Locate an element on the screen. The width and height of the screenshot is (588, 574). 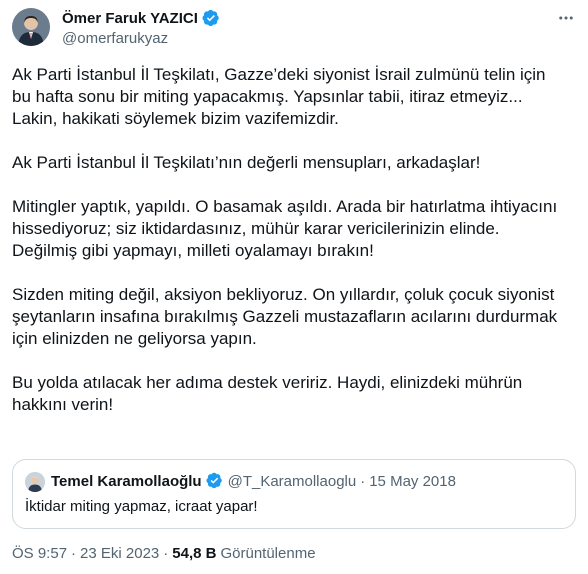
author-avatar is located at coordinates (31, 27).